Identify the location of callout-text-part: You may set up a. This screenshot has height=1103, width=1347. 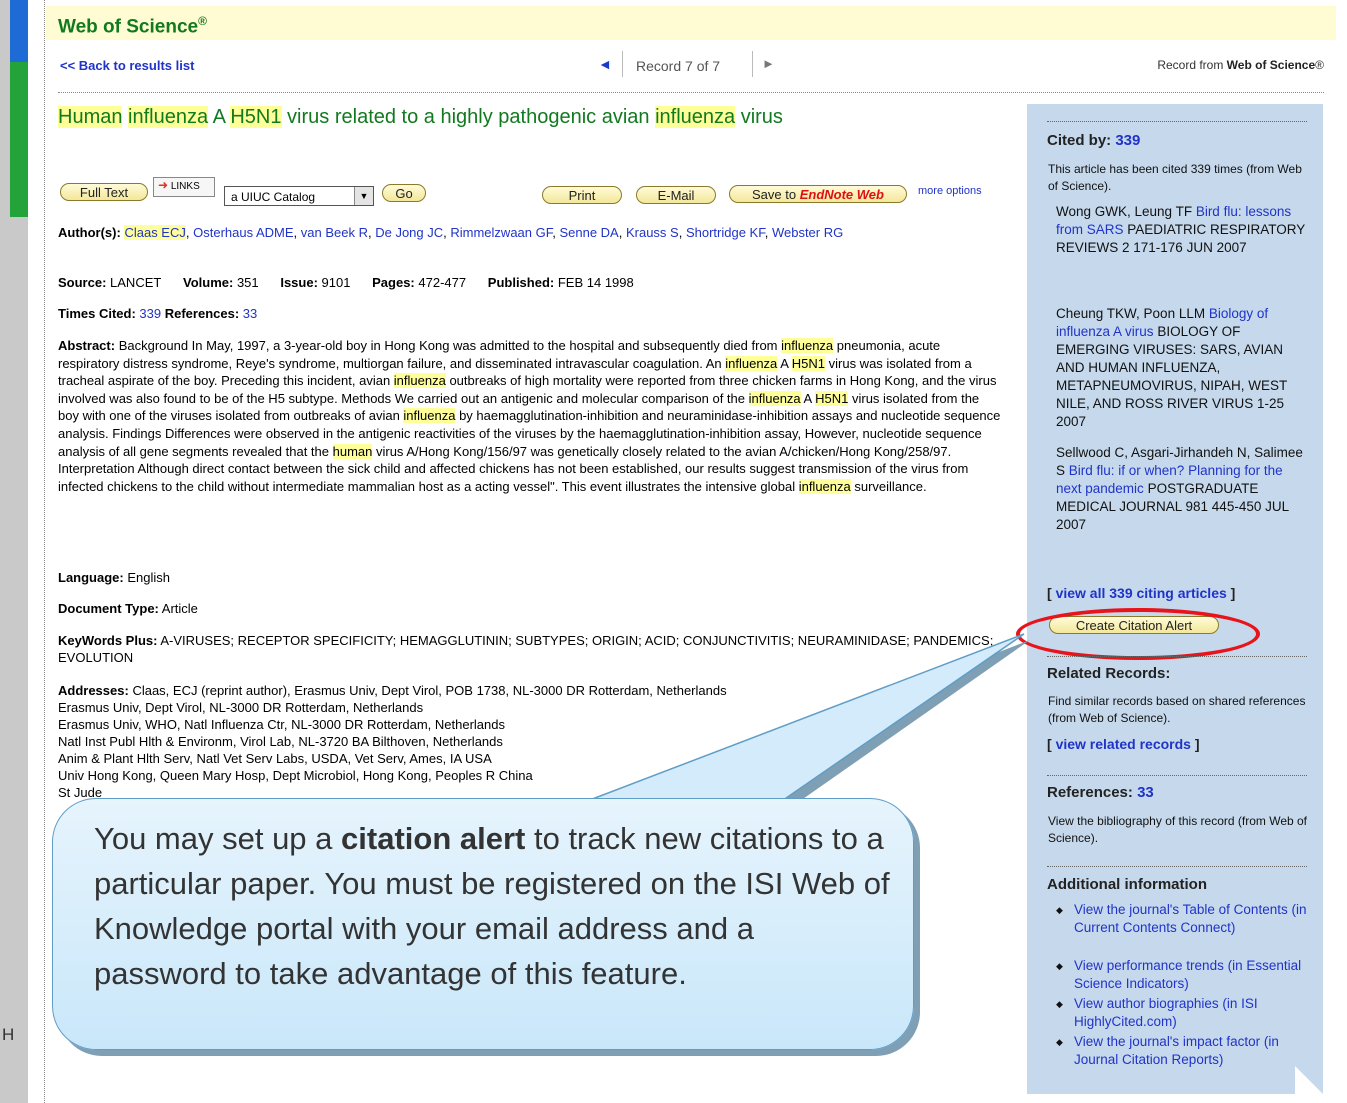
(218, 838).